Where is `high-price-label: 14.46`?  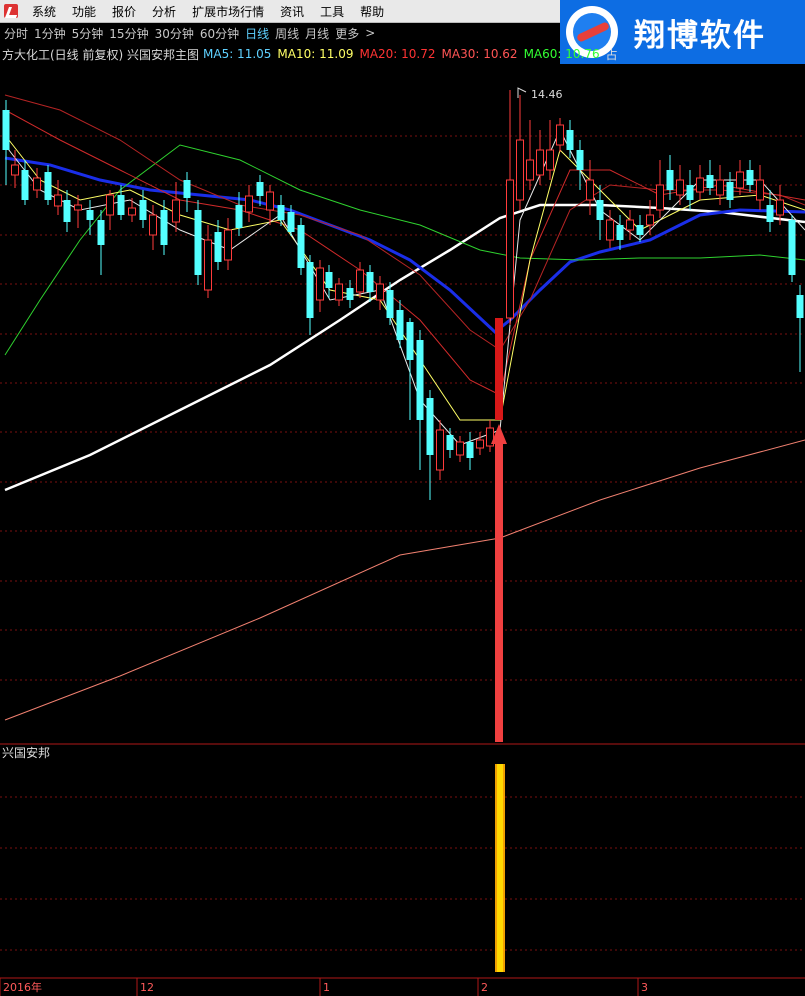 high-price-label: 14.46 is located at coordinates (547, 94).